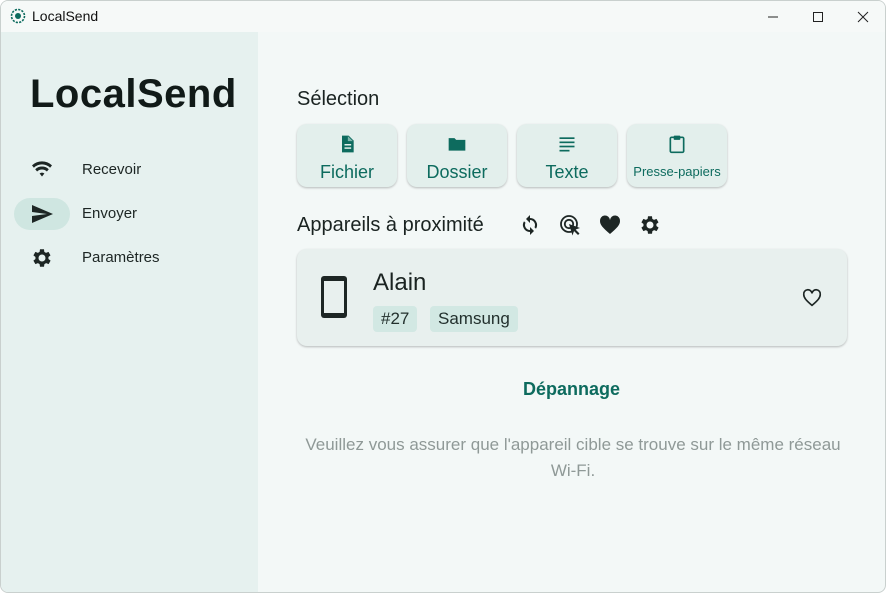  What do you see at coordinates (567, 155) in the screenshot?
I see `text-button: Texte` at bounding box center [567, 155].